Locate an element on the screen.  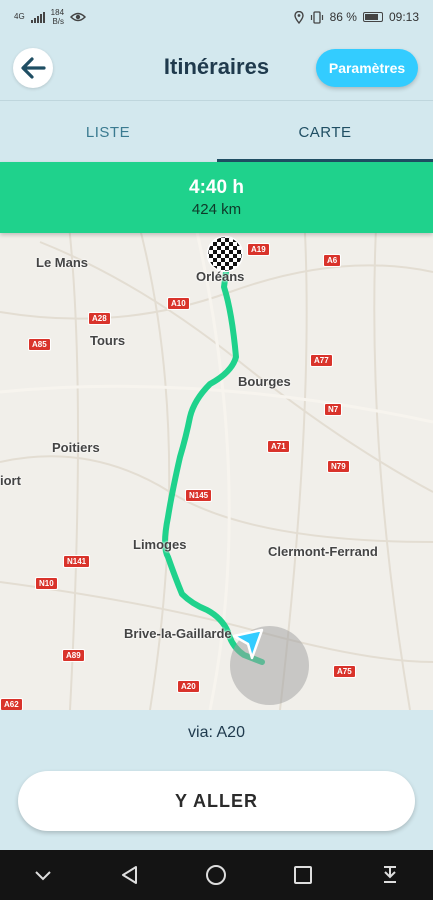
city-label: Bourges is located at coordinates (264, 381).